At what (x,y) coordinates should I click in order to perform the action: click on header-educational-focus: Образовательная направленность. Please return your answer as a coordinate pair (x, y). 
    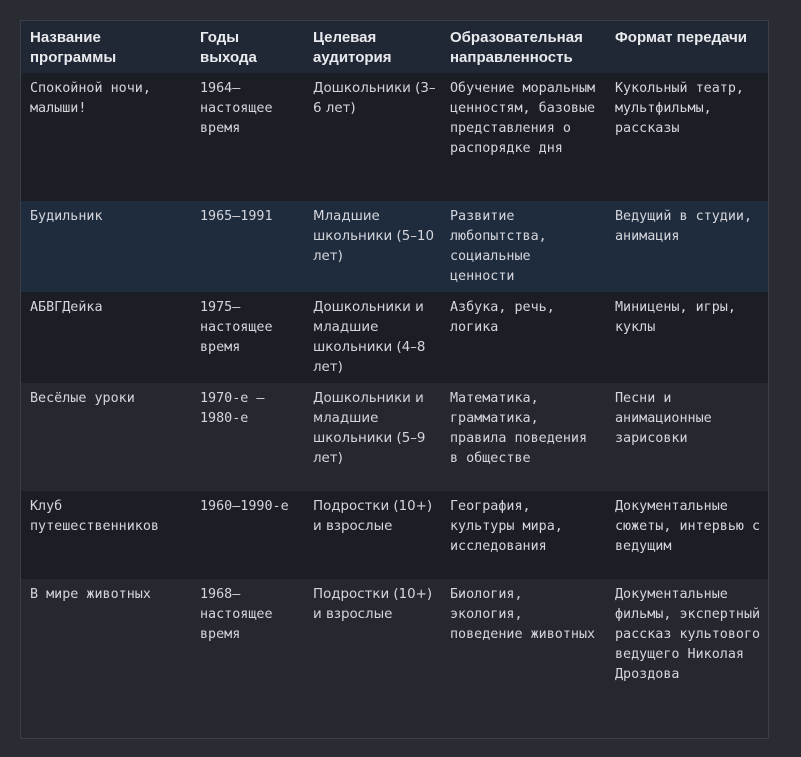
    Looking at the image, I should click on (522, 47).